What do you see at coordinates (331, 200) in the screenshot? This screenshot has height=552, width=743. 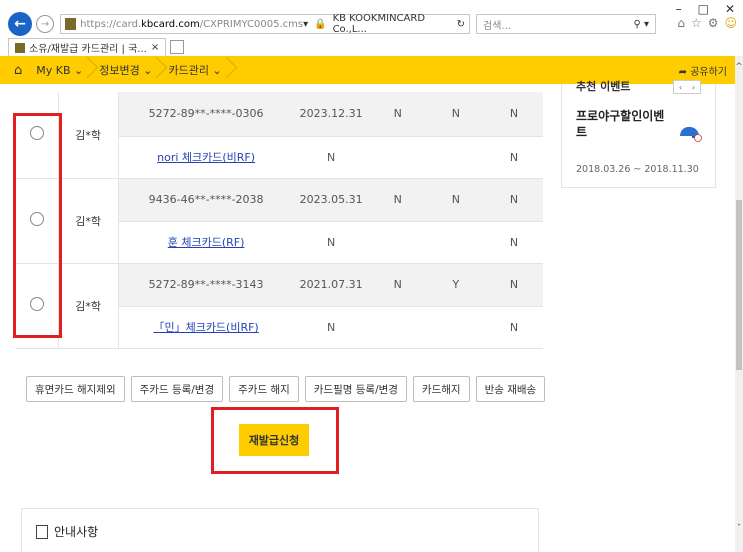 I see `card-expiry: 2023.05.31` at bounding box center [331, 200].